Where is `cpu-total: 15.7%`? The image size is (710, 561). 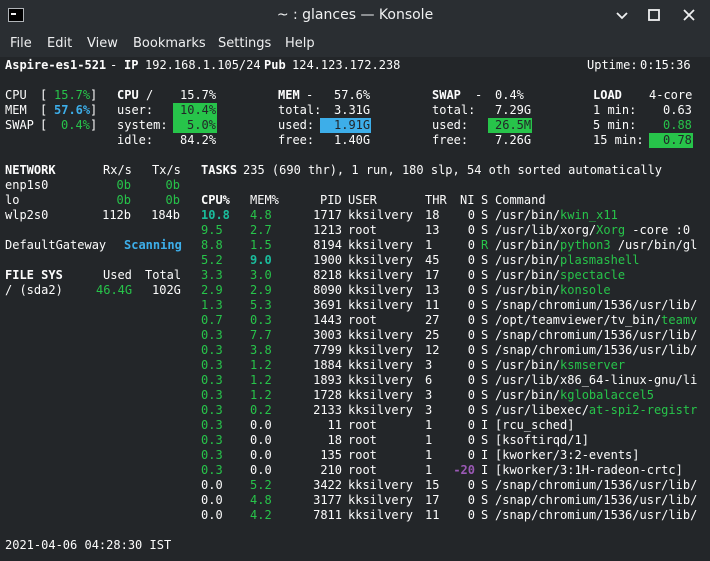 cpu-total: 15.7% is located at coordinates (198, 95).